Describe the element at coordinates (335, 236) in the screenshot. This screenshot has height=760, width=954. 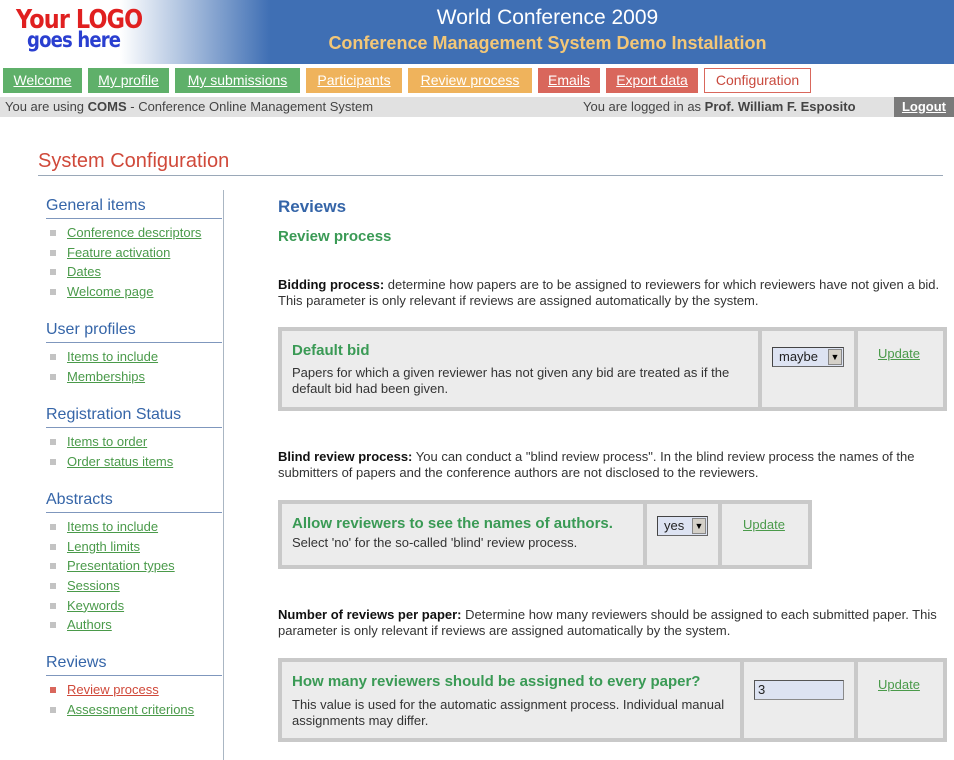
I see `section-subheading: Review process` at that location.